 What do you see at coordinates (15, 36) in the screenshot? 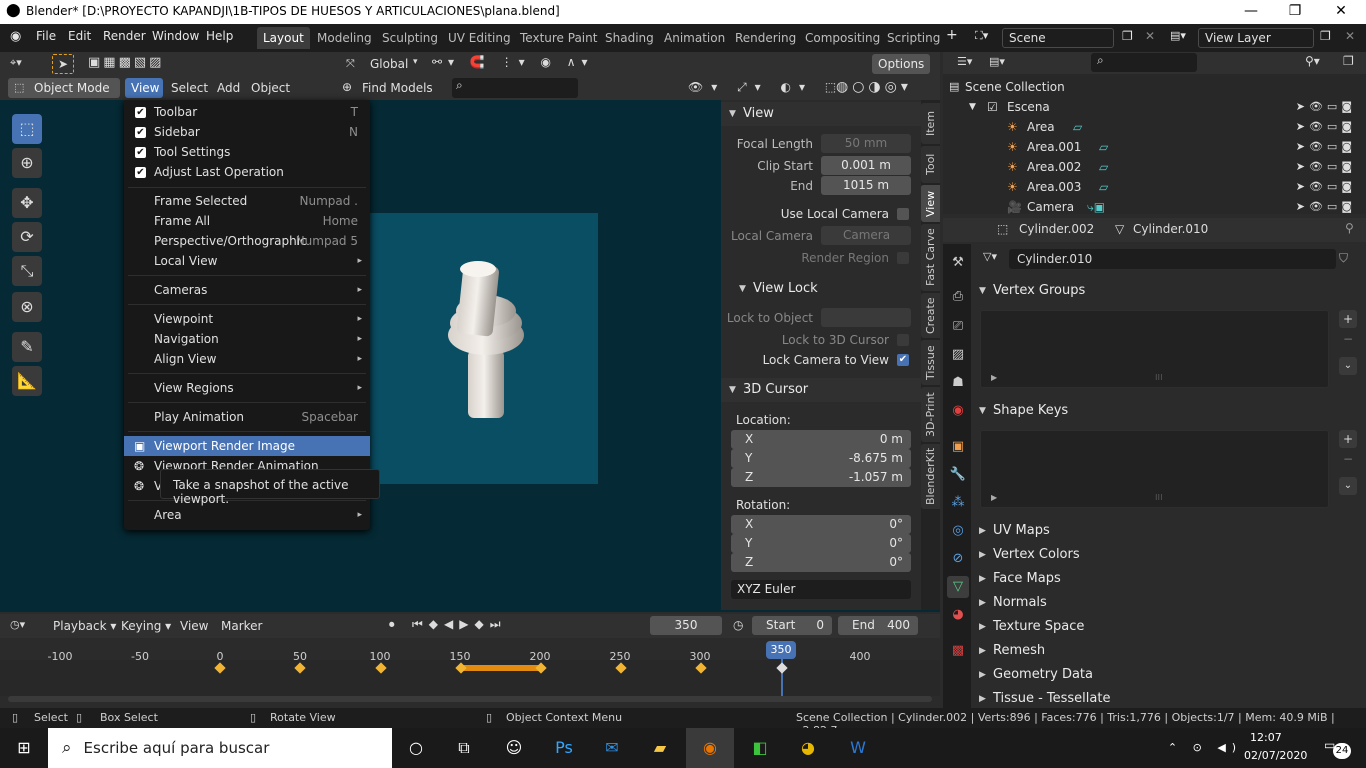
I see `blender-menu-icon: ◉` at bounding box center [15, 36].